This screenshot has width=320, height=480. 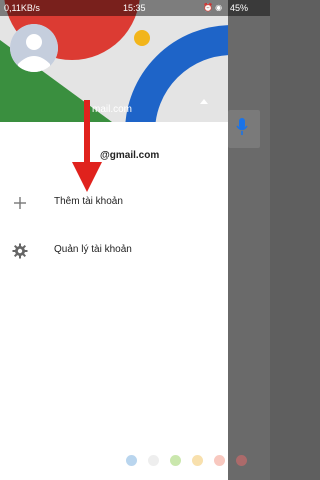 I want to click on background-app-area, so click(x=249, y=240).